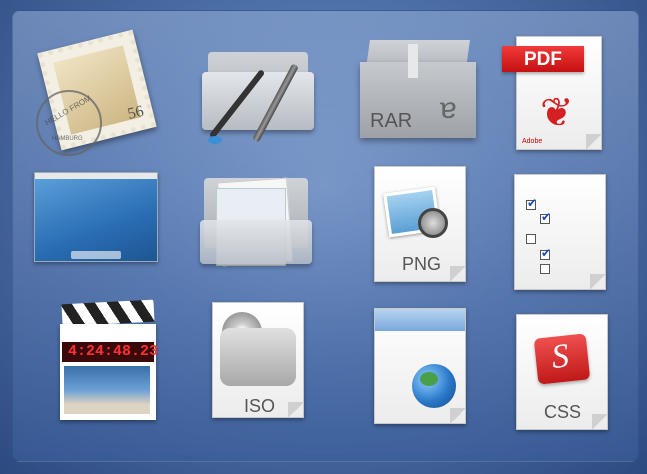 The width and height of the screenshot is (647, 474). I want to click on timecode: 4:24:48.23, so click(113, 351).